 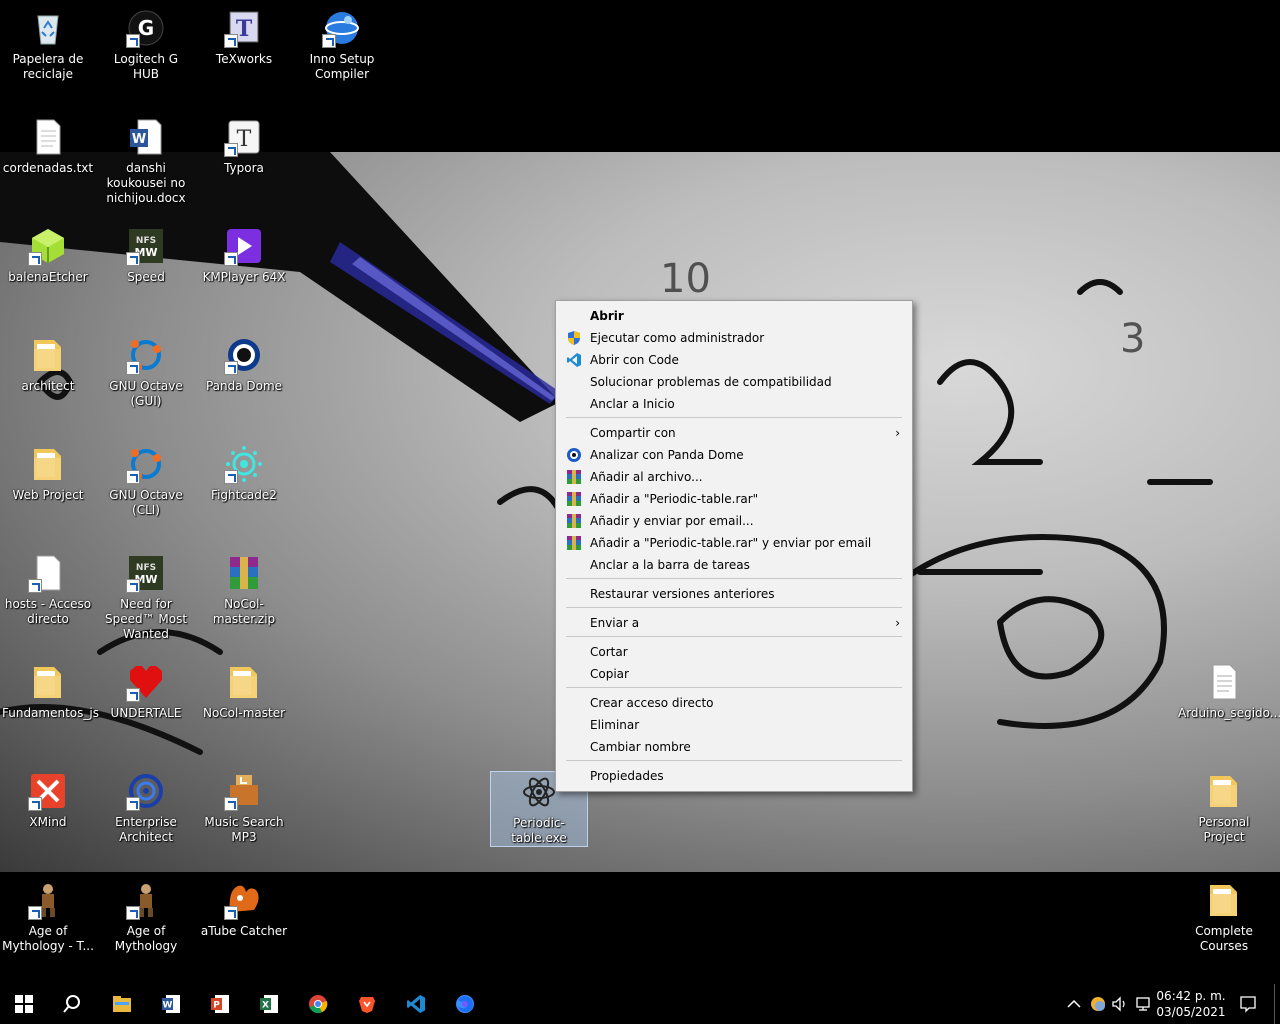 I want to click on desktop-icon-typora: T Typora, so click(x=244, y=146).